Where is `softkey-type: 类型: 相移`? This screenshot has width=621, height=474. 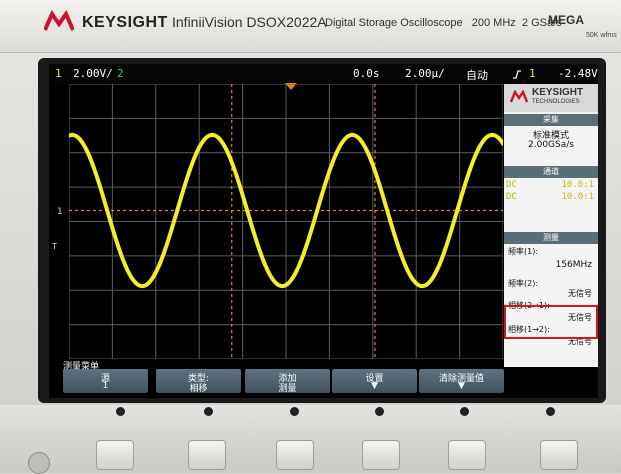 softkey-type: 类型: 相移 is located at coordinates (198, 381).